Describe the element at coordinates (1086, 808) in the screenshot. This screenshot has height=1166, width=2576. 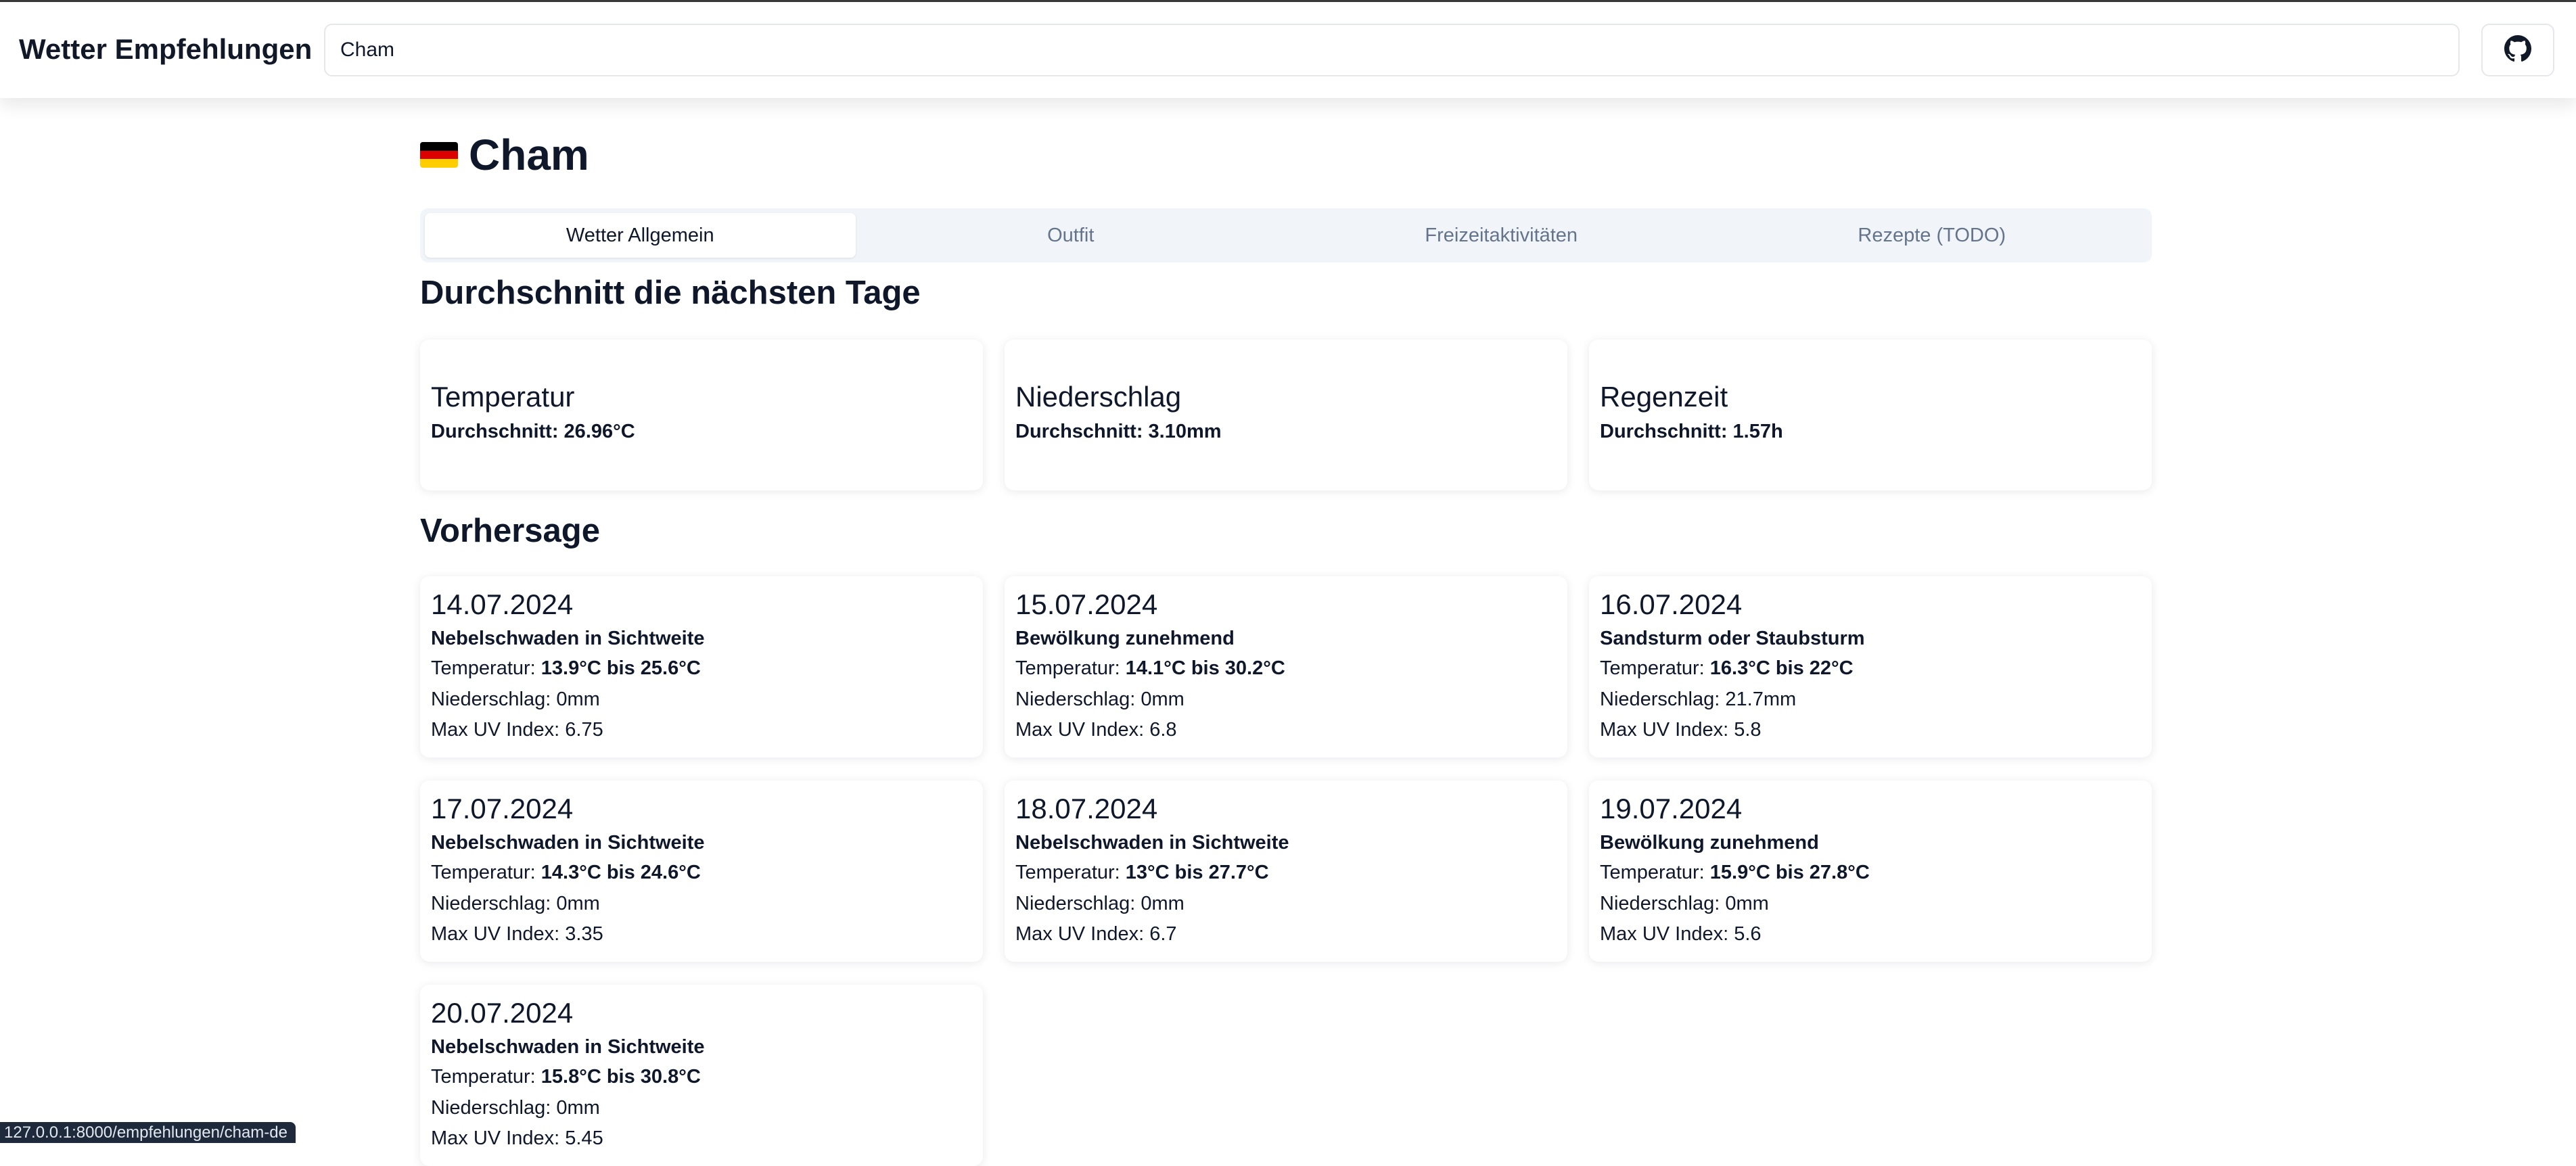
I see `forecast-date: 18.07.2024` at that location.